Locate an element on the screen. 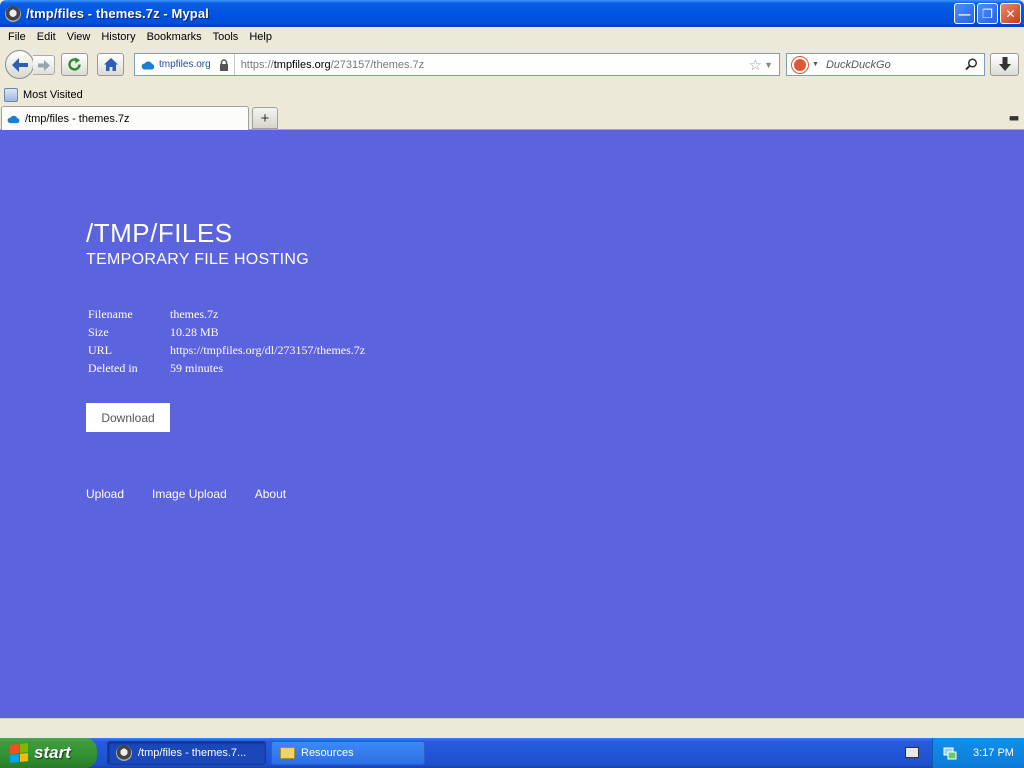  search-input: DuckDuckGo is located at coordinates (895, 65).